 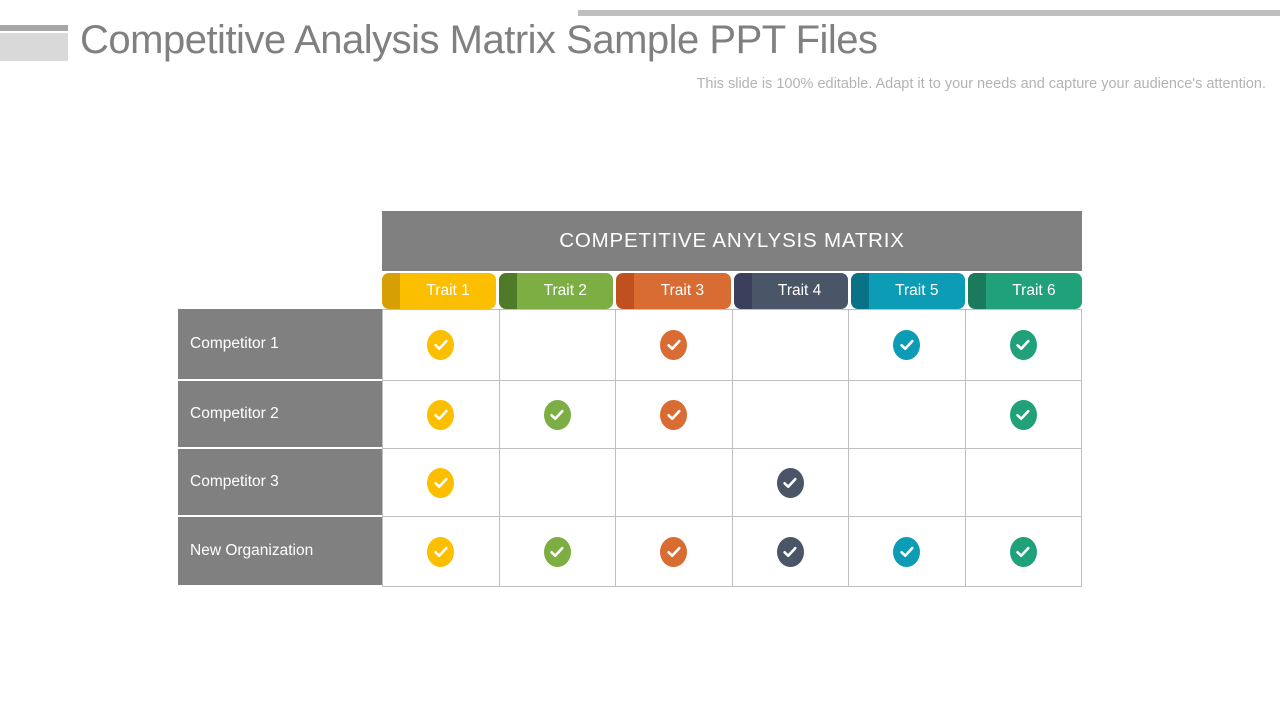 I want to click on trait-header-tab: Trait 6, so click(x=1025, y=291).